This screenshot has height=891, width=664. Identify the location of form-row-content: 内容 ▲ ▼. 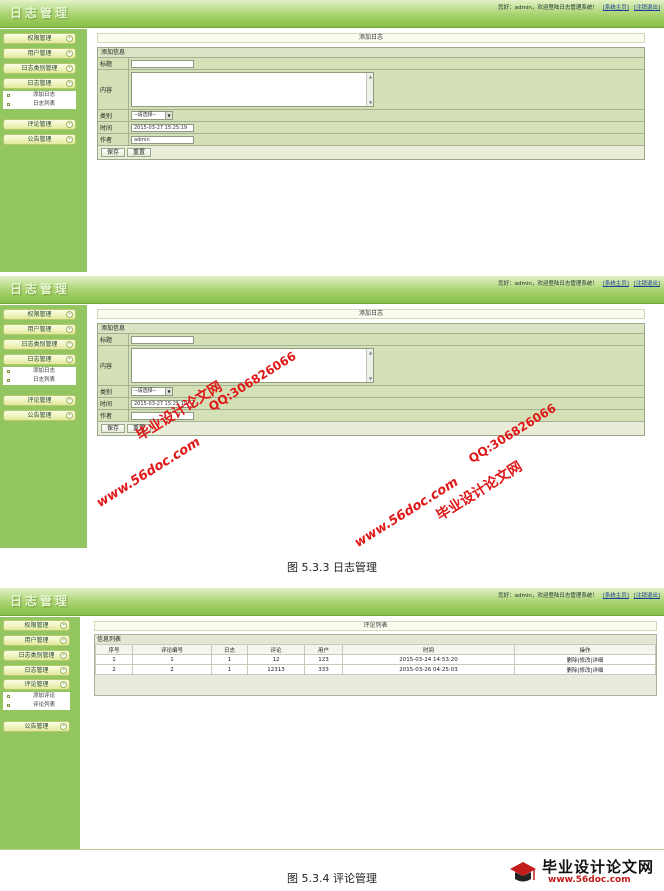
(371, 90).